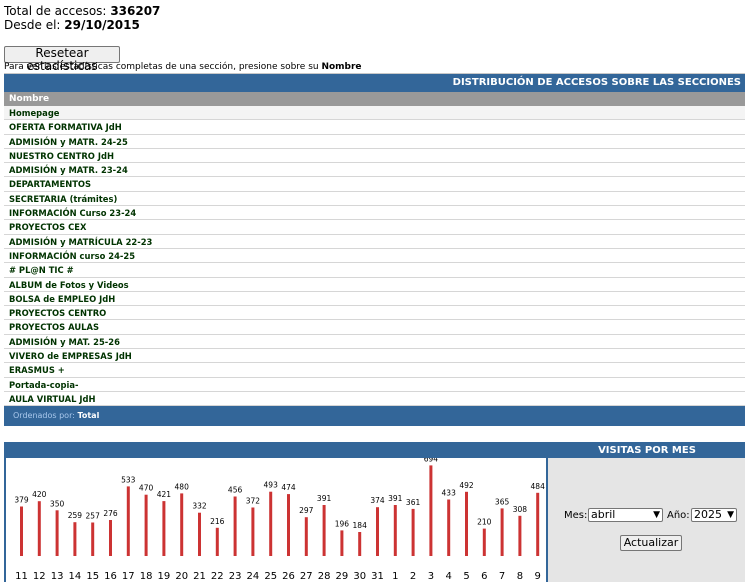  Describe the element at coordinates (520, 576) in the screenshot. I see `day-tick-label: 8` at that location.